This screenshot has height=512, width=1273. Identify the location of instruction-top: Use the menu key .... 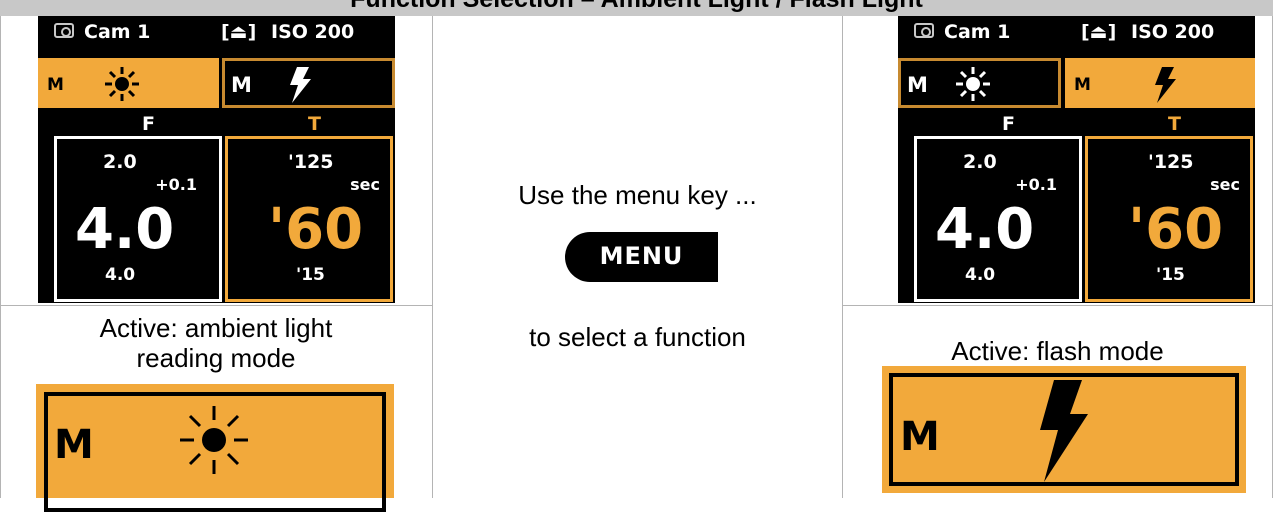
(637, 195).